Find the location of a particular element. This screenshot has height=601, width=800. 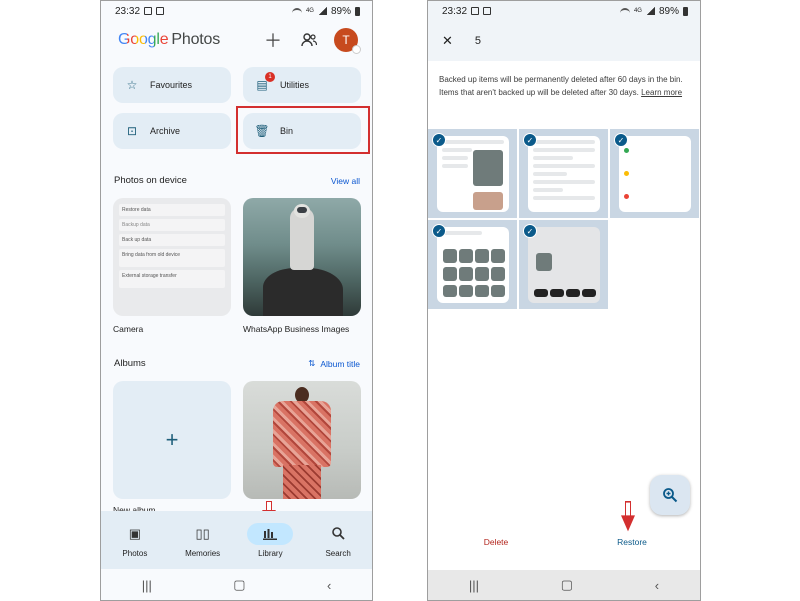

account-status-icon is located at coordinates (356, 49).